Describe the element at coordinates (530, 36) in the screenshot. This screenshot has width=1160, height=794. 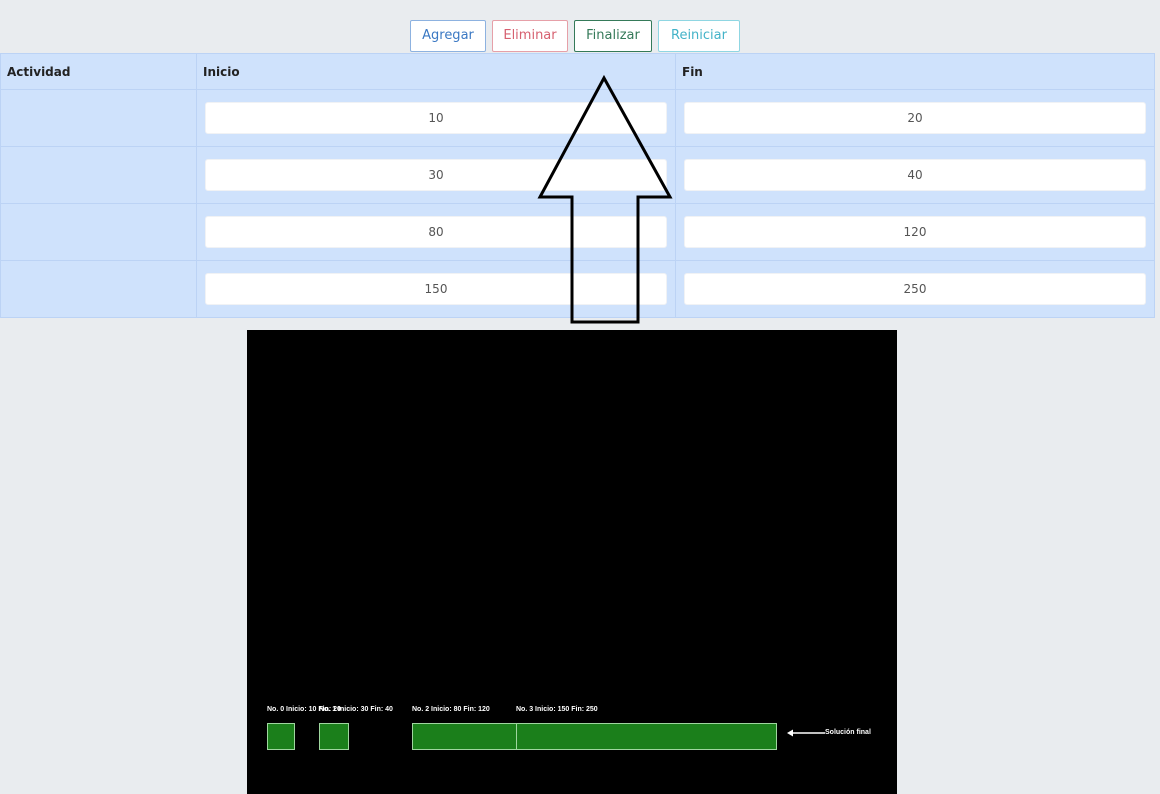
I see `eliminar-button: Eliminar` at that location.